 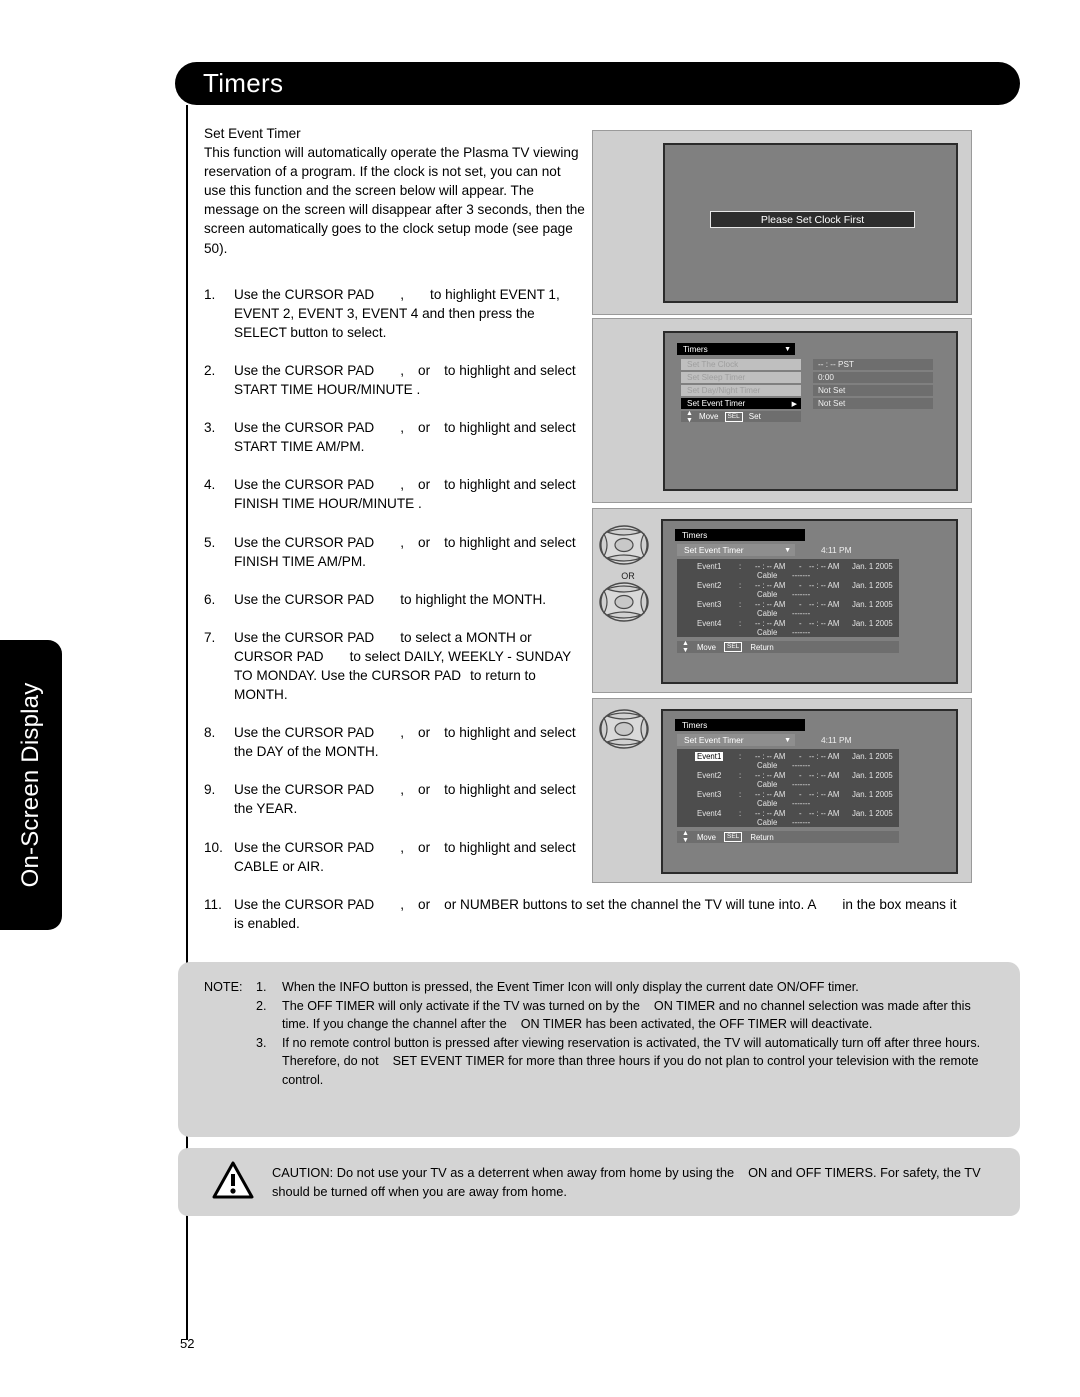 I want to click on osd-menu-title: Timers, so click(x=740, y=535).